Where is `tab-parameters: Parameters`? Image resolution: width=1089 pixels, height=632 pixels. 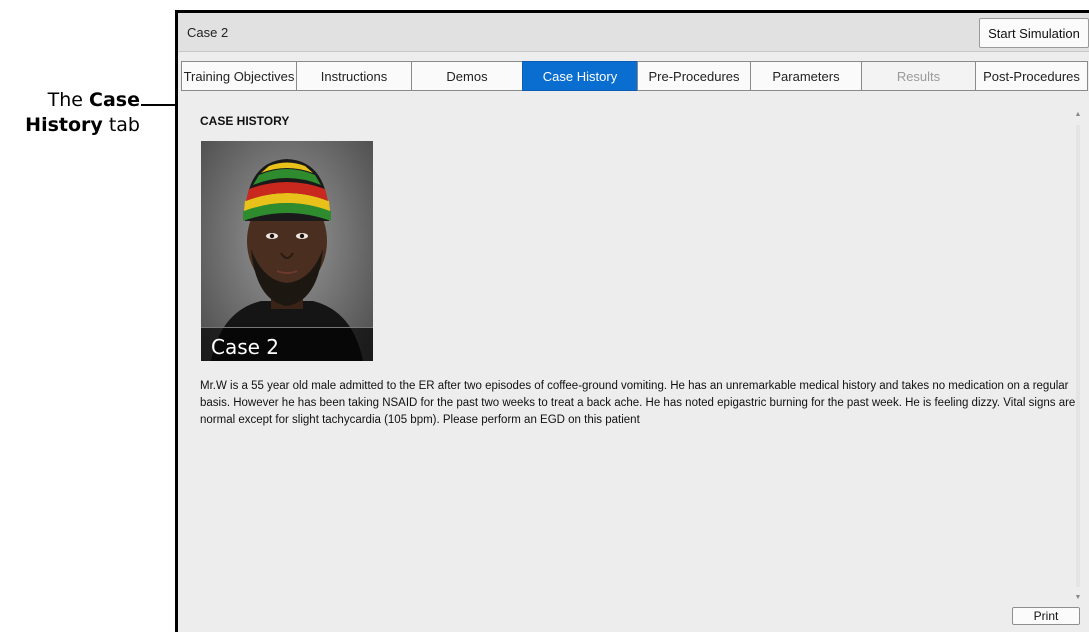
tab-parameters: Parameters is located at coordinates (806, 76).